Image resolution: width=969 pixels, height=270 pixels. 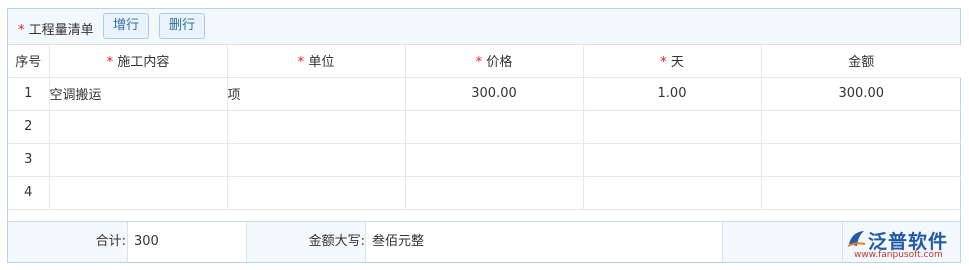 What do you see at coordinates (29, 159) in the screenshot?
I see `row-number-cell: 3` at bounding box center [29, 159].